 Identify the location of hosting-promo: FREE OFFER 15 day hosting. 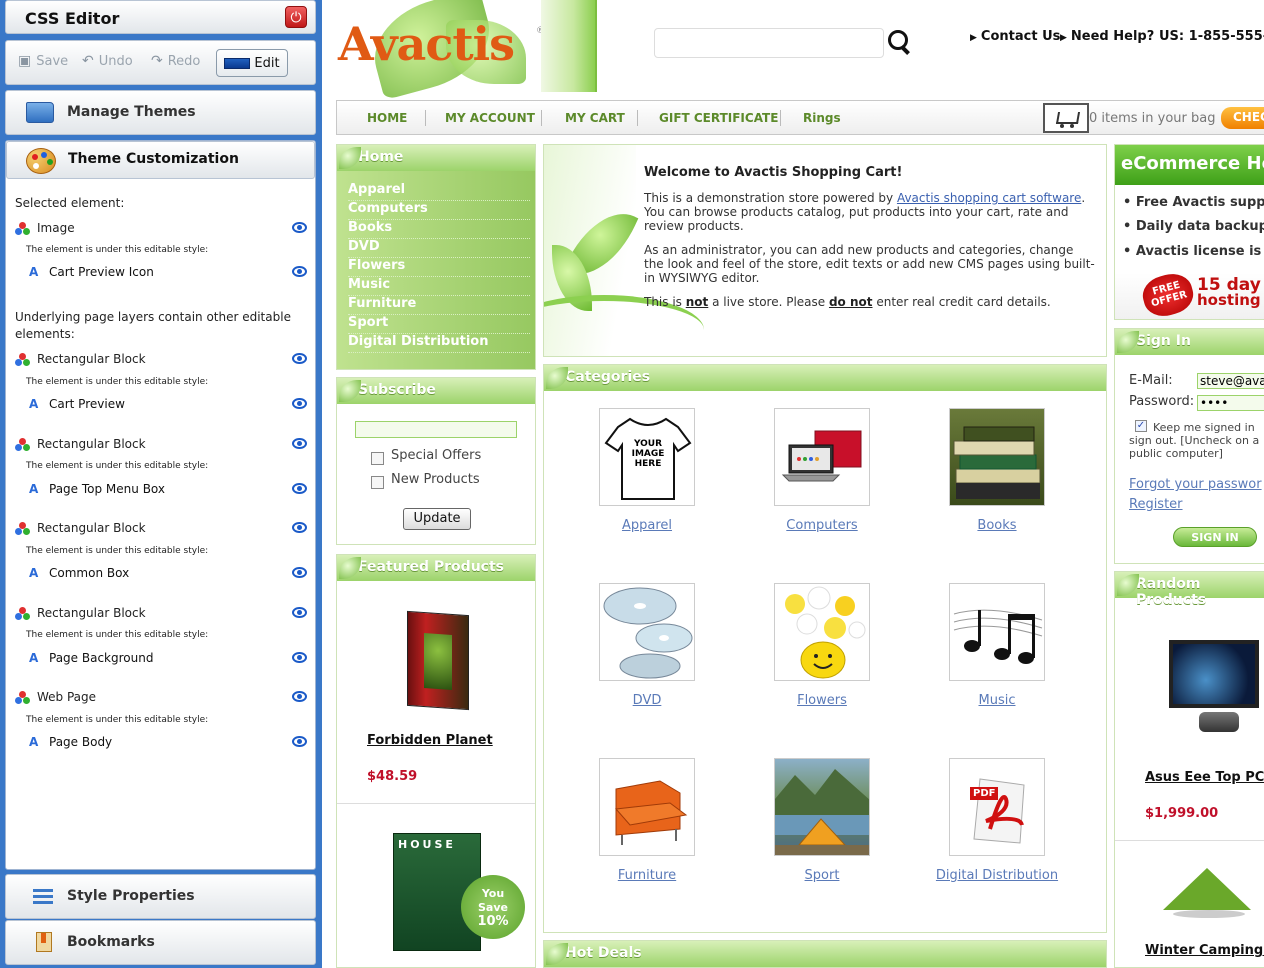
(1189, 294).